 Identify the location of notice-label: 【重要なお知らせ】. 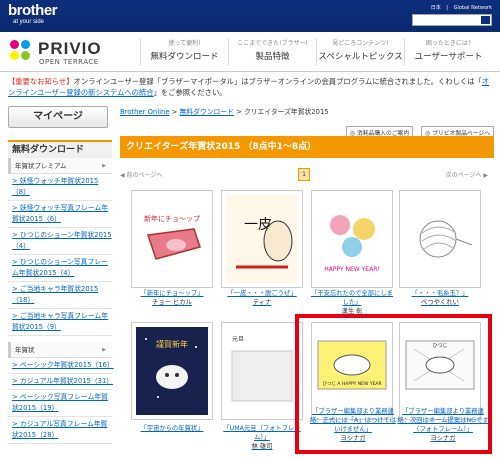
(41, 81).